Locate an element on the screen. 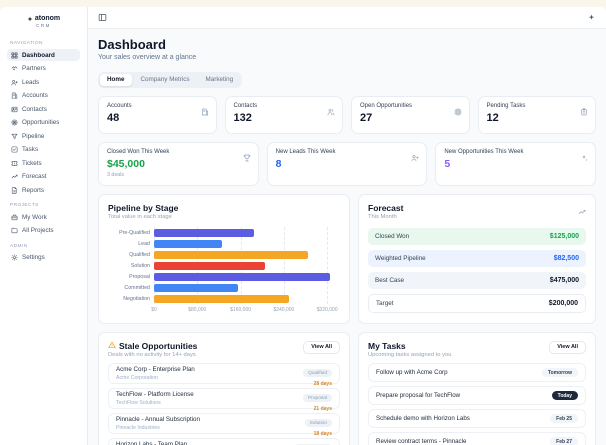 The width and height of the screenshot is (606, 445). file-icon is located at coordinates (14, 190).